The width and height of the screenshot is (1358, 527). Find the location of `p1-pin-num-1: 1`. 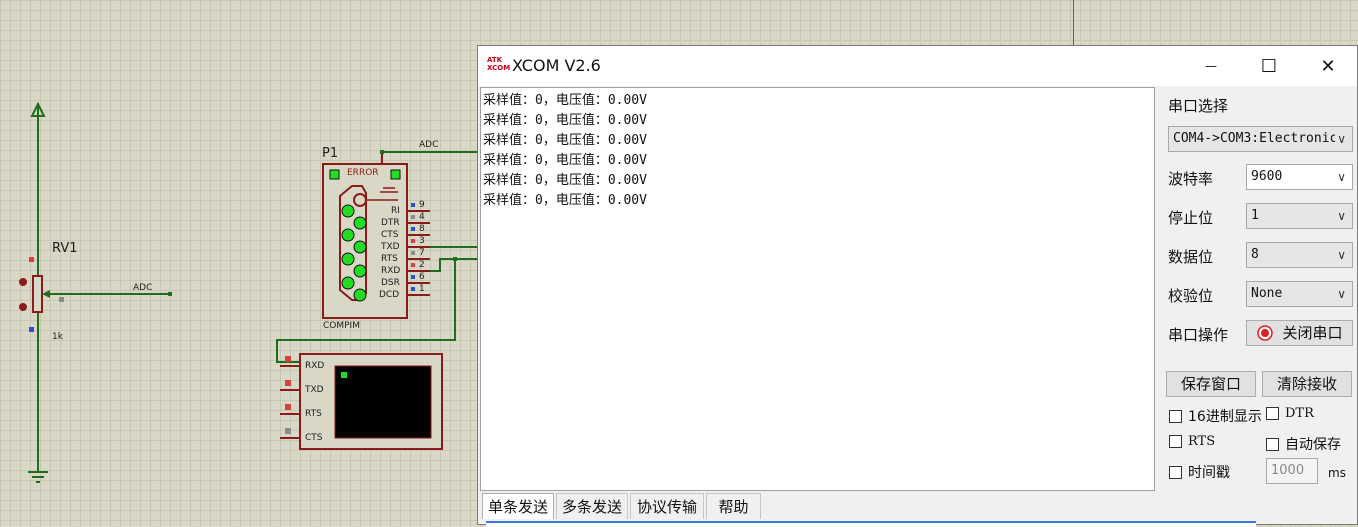

p1-pin-num-1: 1 is located at coordinates (422, 289).